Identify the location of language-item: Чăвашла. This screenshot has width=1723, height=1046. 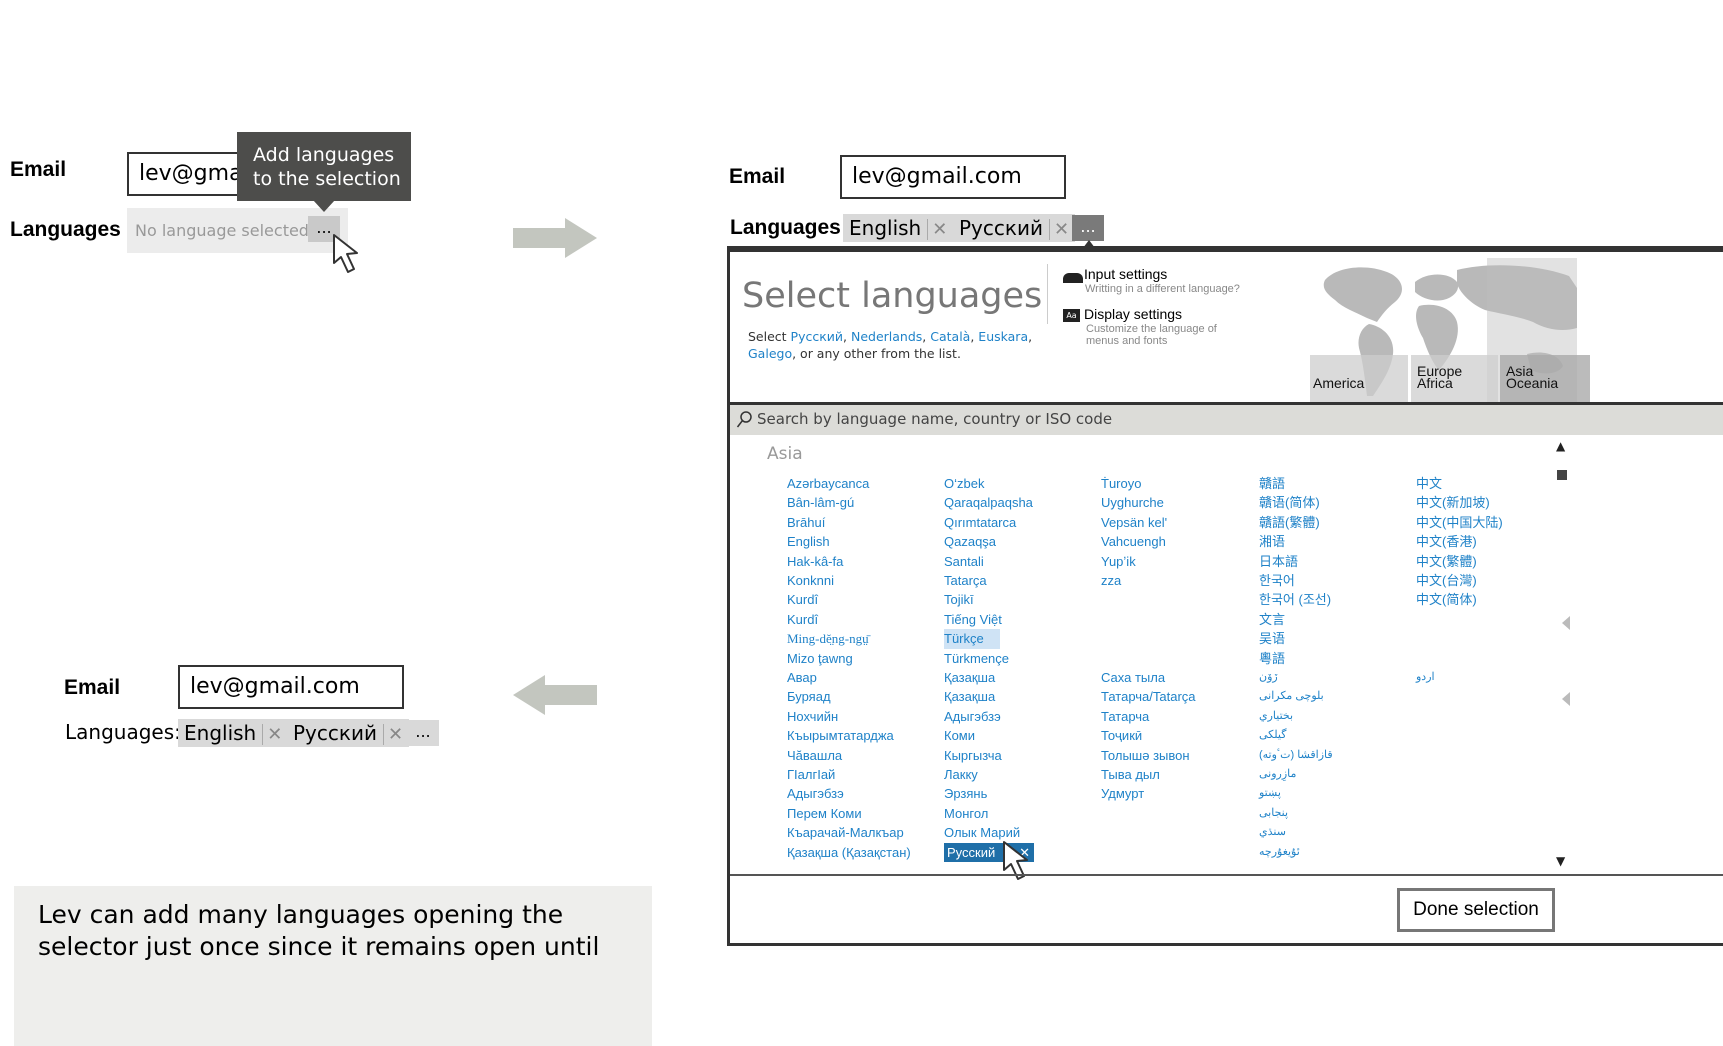
(849, 755).